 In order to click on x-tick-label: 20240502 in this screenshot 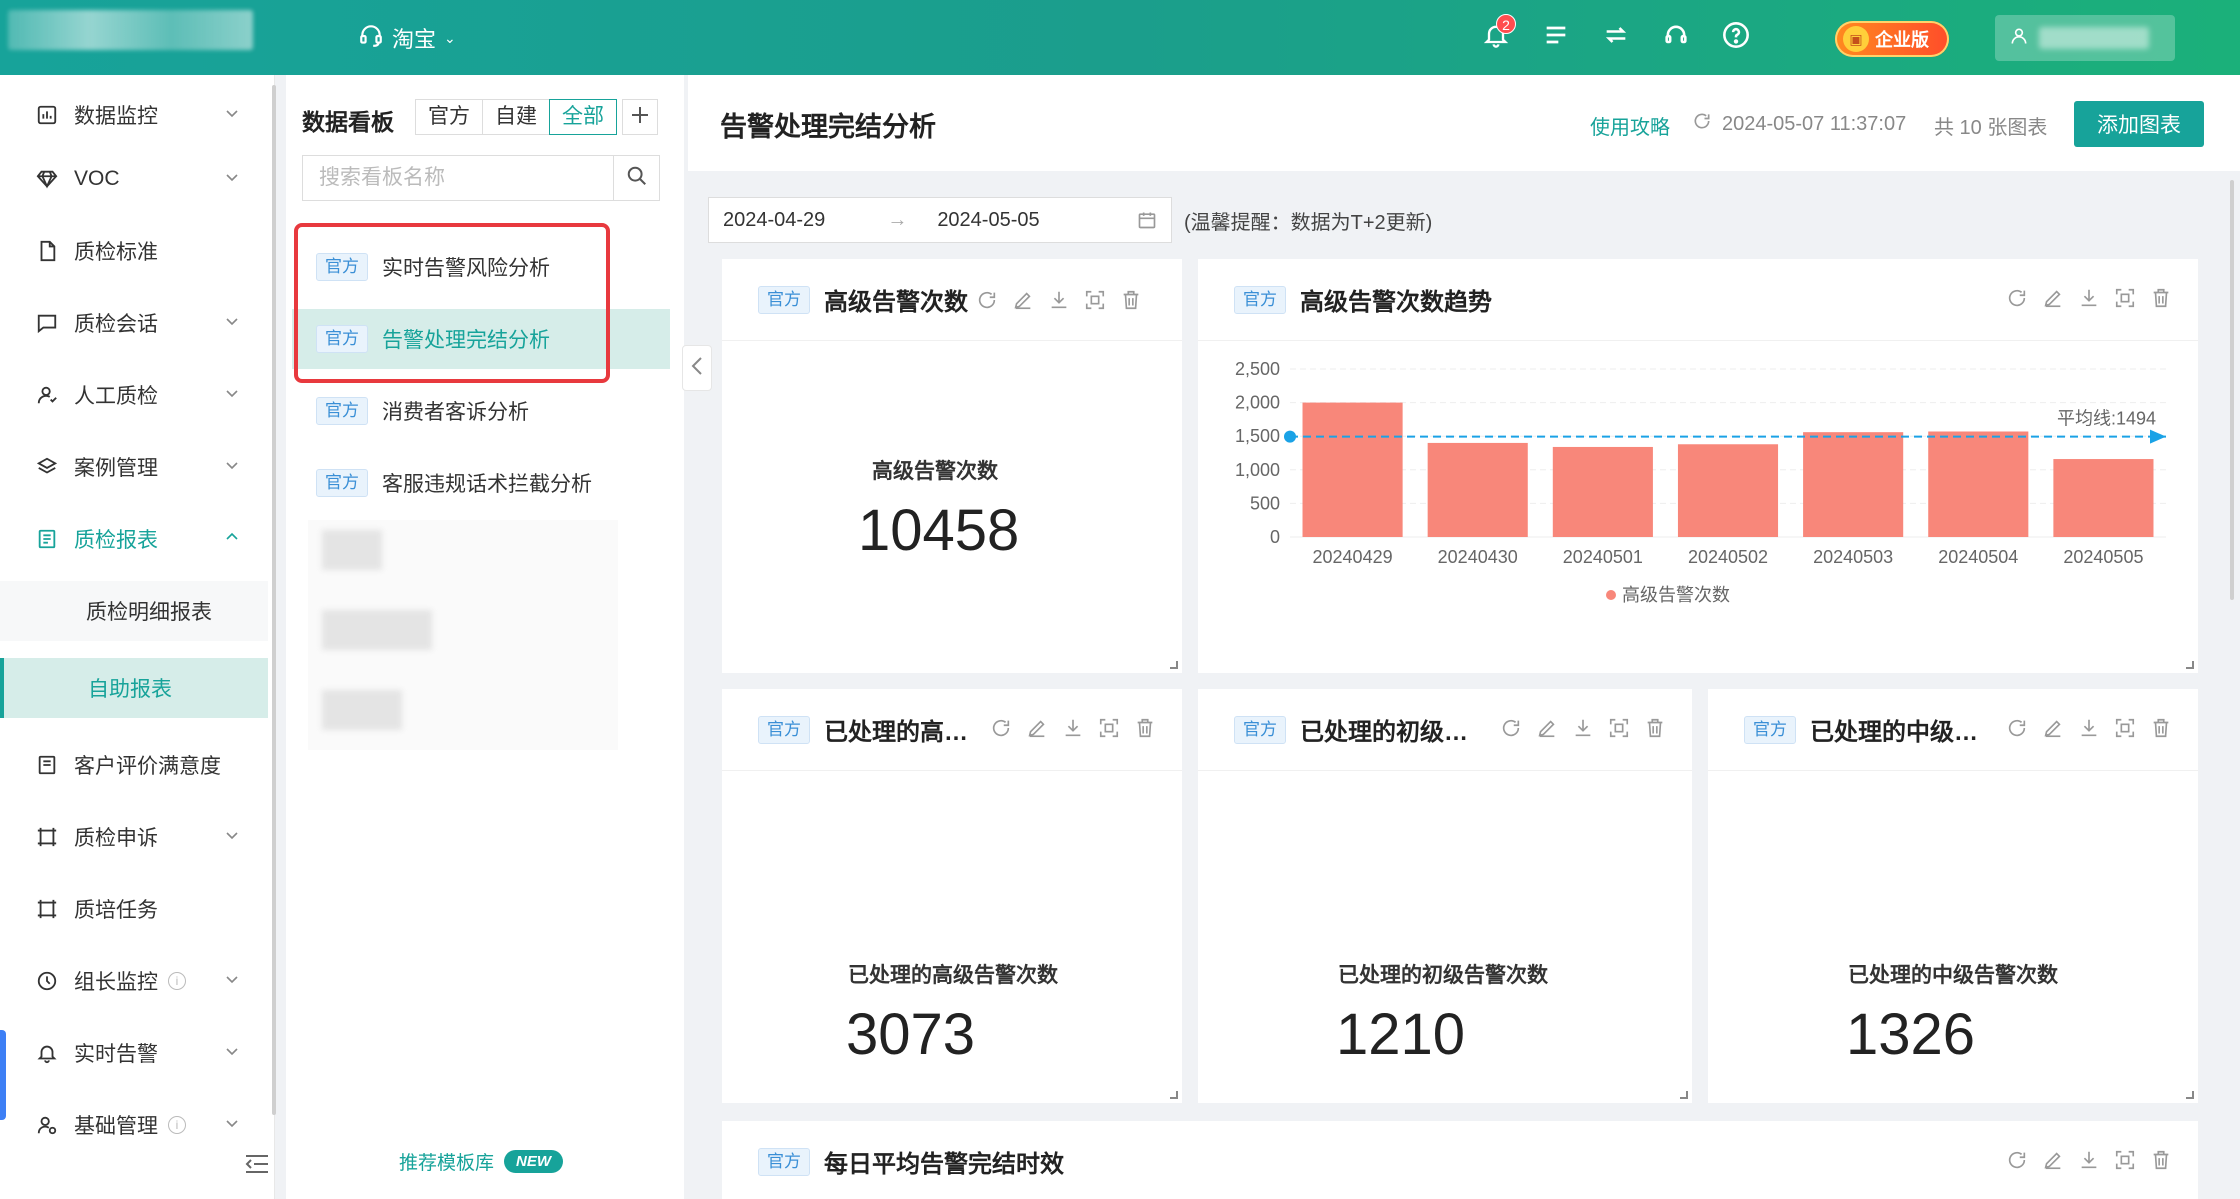, I will do `click(1728, 557)`.